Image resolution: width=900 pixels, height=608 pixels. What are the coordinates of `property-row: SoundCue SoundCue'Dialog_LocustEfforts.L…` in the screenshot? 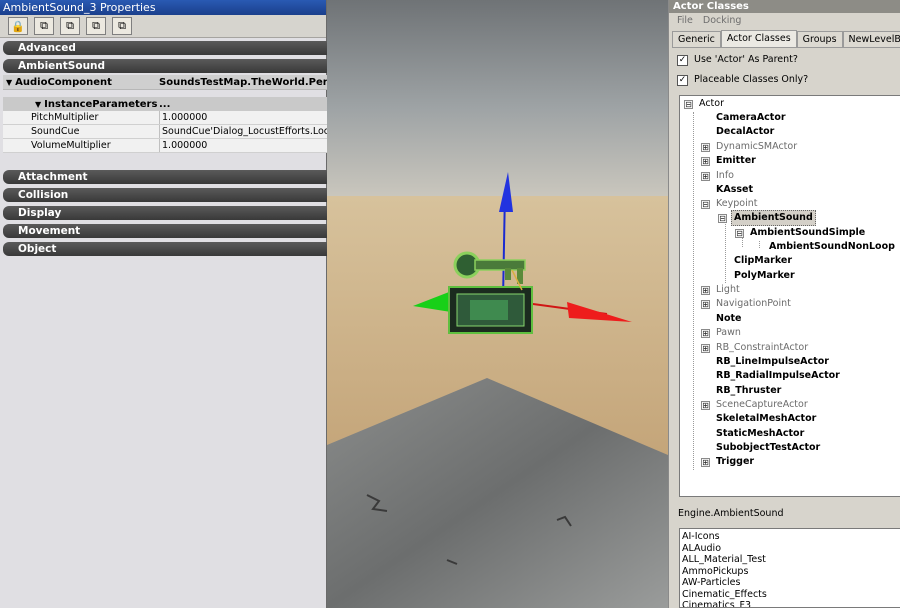 It's located at (165, 132).